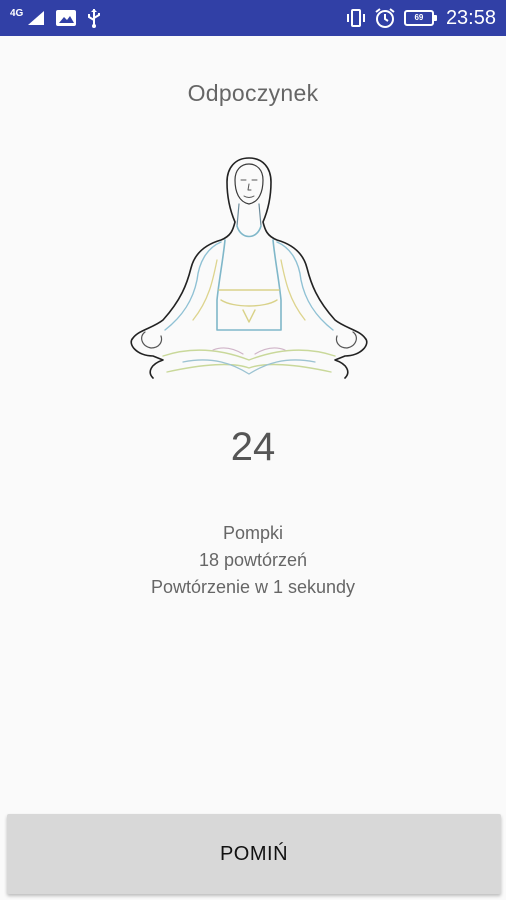 This screenshot has width=506, height=900. I want to click on vibrate-icon, so click(355, 18).